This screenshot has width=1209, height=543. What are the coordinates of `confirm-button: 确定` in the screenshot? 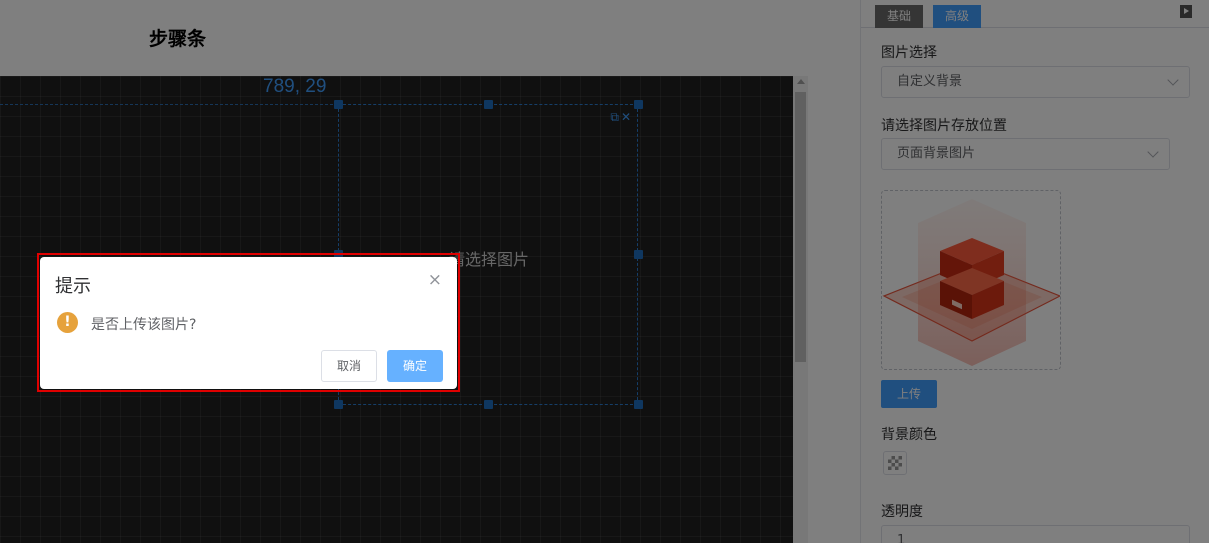 It's located at (415, 366).